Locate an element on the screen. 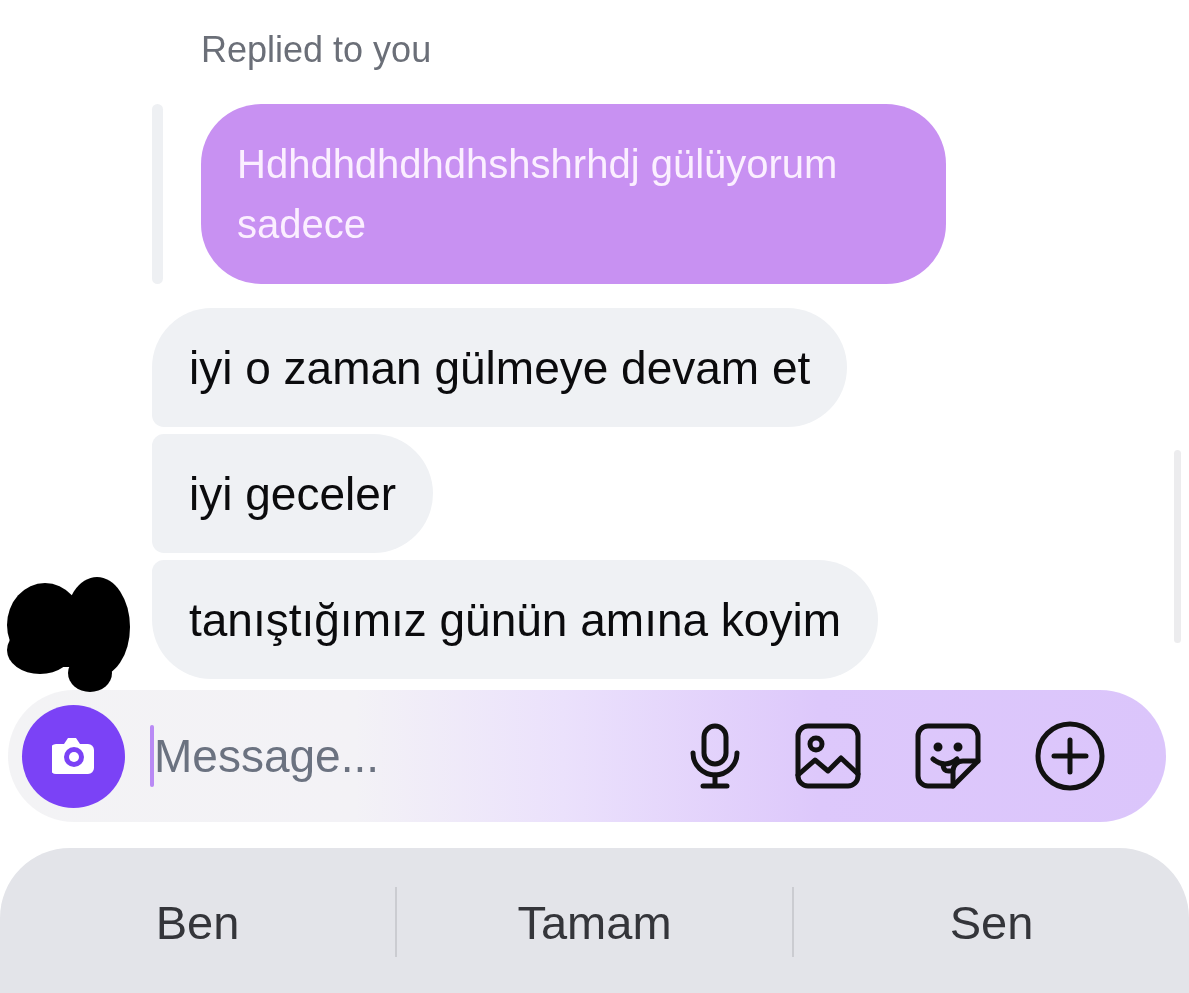  reply-label: Replied to you is located at coordinates (317, 50).